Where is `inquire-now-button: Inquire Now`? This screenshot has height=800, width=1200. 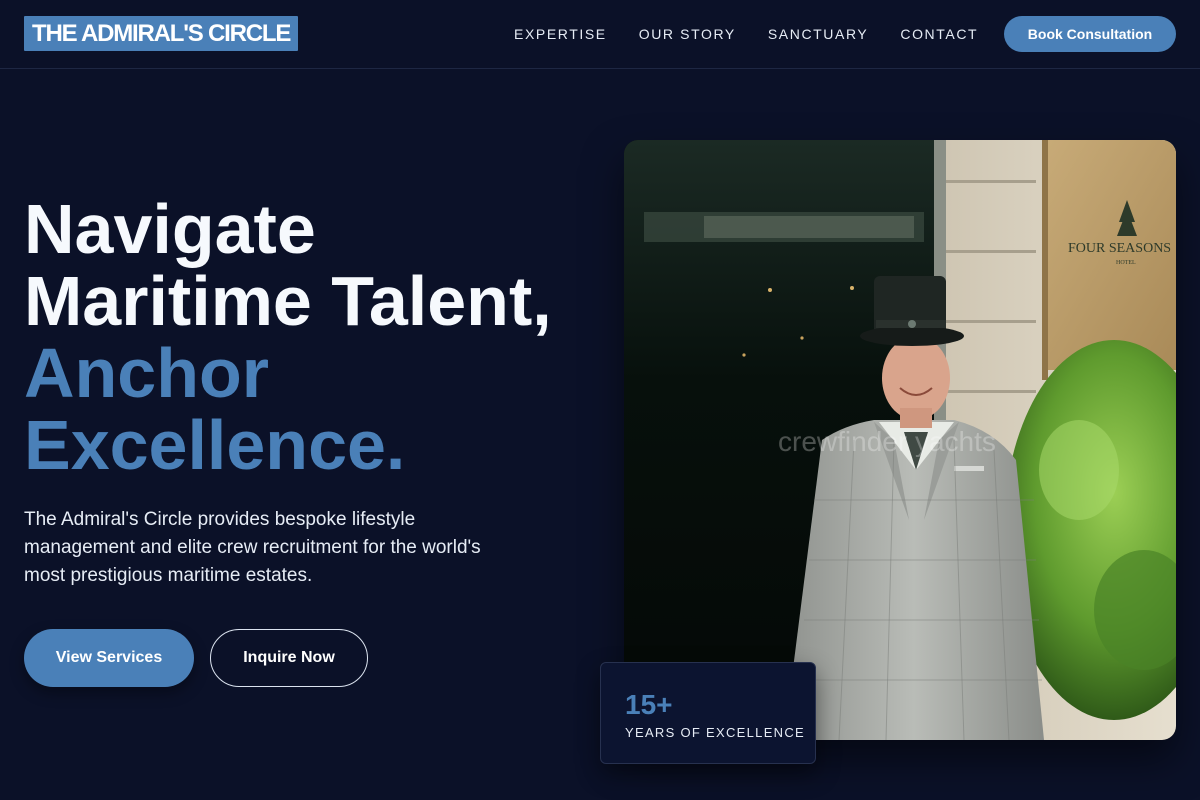 inquire-now-button: Inquire Now is located at coordinates (289, 658).